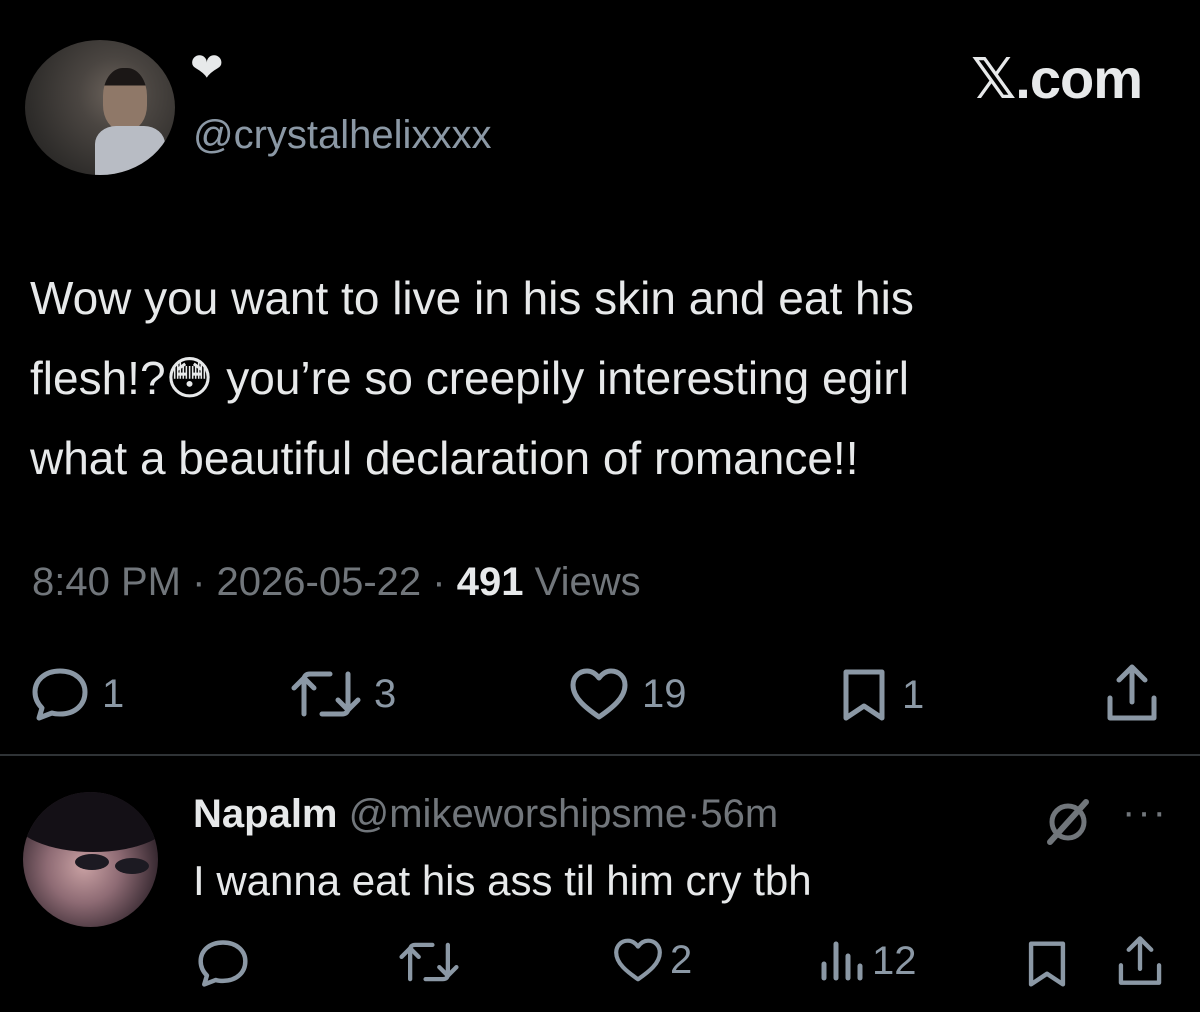 The width and height of the screenshot is (1200, 1012). I want to click on grok-button, so click(1068, 824).